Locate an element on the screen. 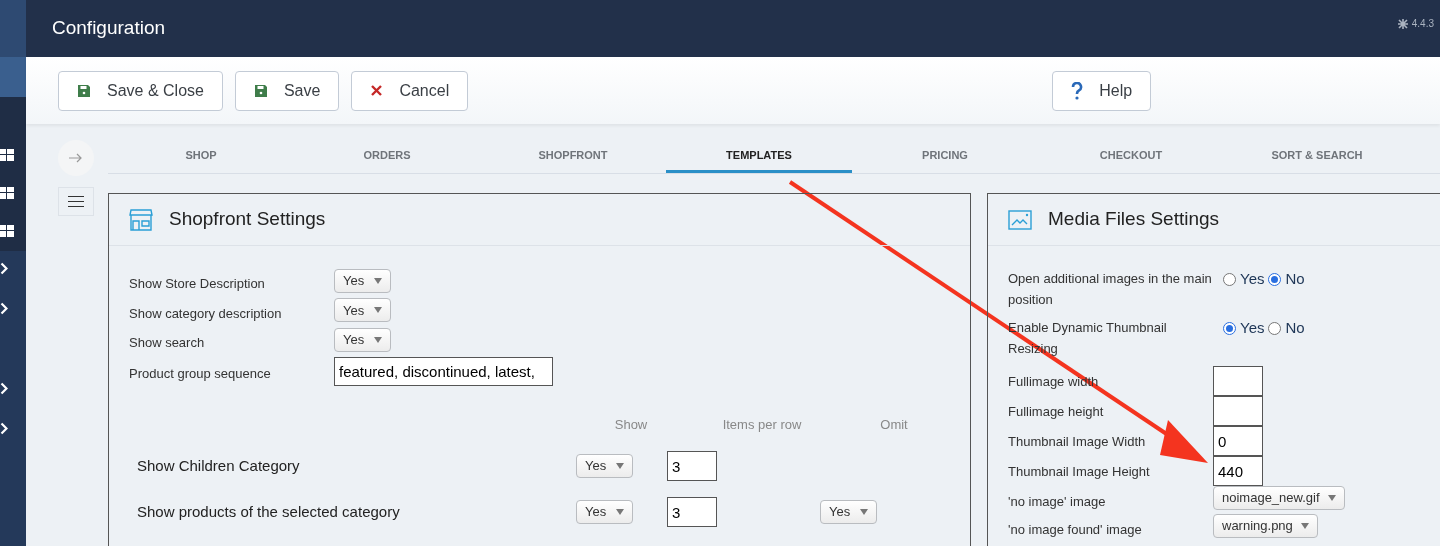 Image resolution: width=1440 pixels, height=546 pixels. field-label: Thumbnail Image Width is located at coordinates (1077, 442).